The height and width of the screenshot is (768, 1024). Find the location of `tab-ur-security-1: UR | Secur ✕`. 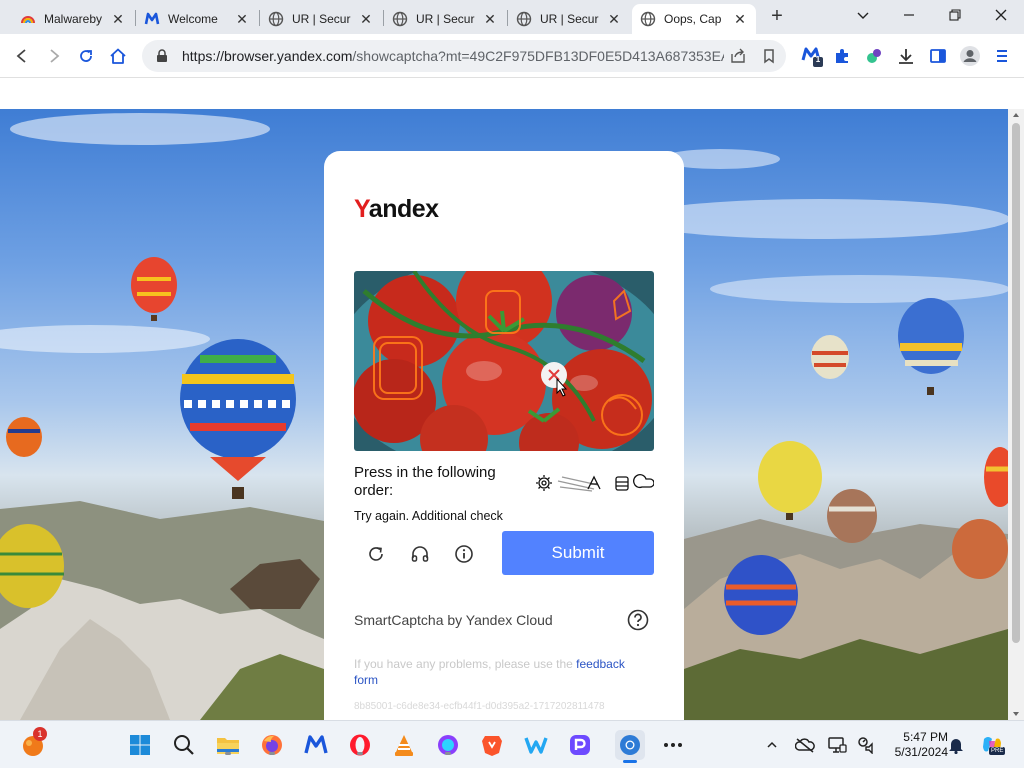

tab-ur-security-1: UR | Secur ✕ is located at coordinates (321, 19).